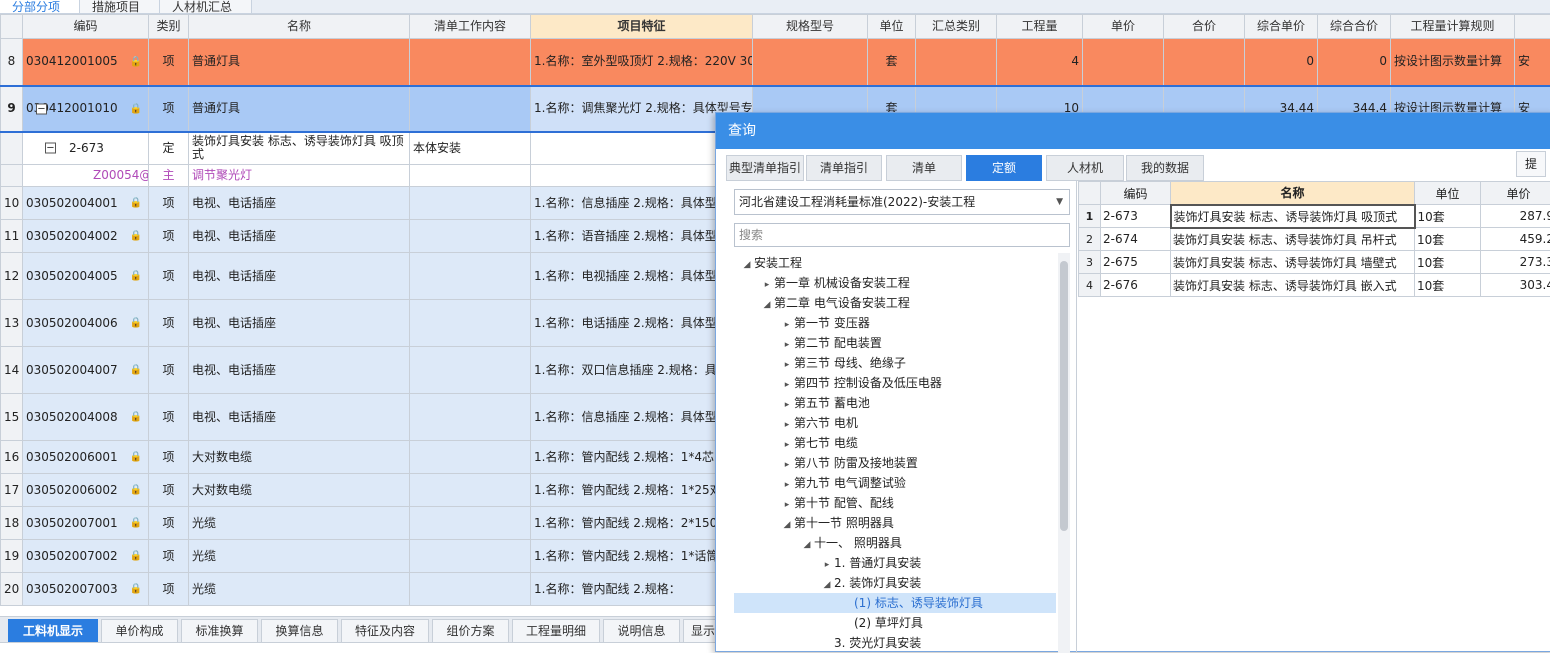  What do you see at coordinates (895, 323) in the screenshot?
I see `tree-node: ▸第一节 变压器` at bounding box center [895, 323].